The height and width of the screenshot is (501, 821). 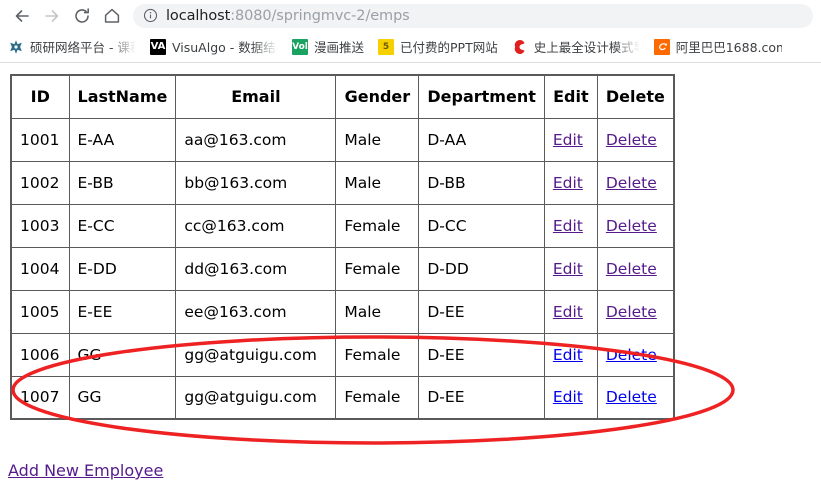 What do you see at coordinates (449, 47) in the screenshot?
I see `bookmark-label: 已付费的PPT网站` at bounding box center [449, 47].